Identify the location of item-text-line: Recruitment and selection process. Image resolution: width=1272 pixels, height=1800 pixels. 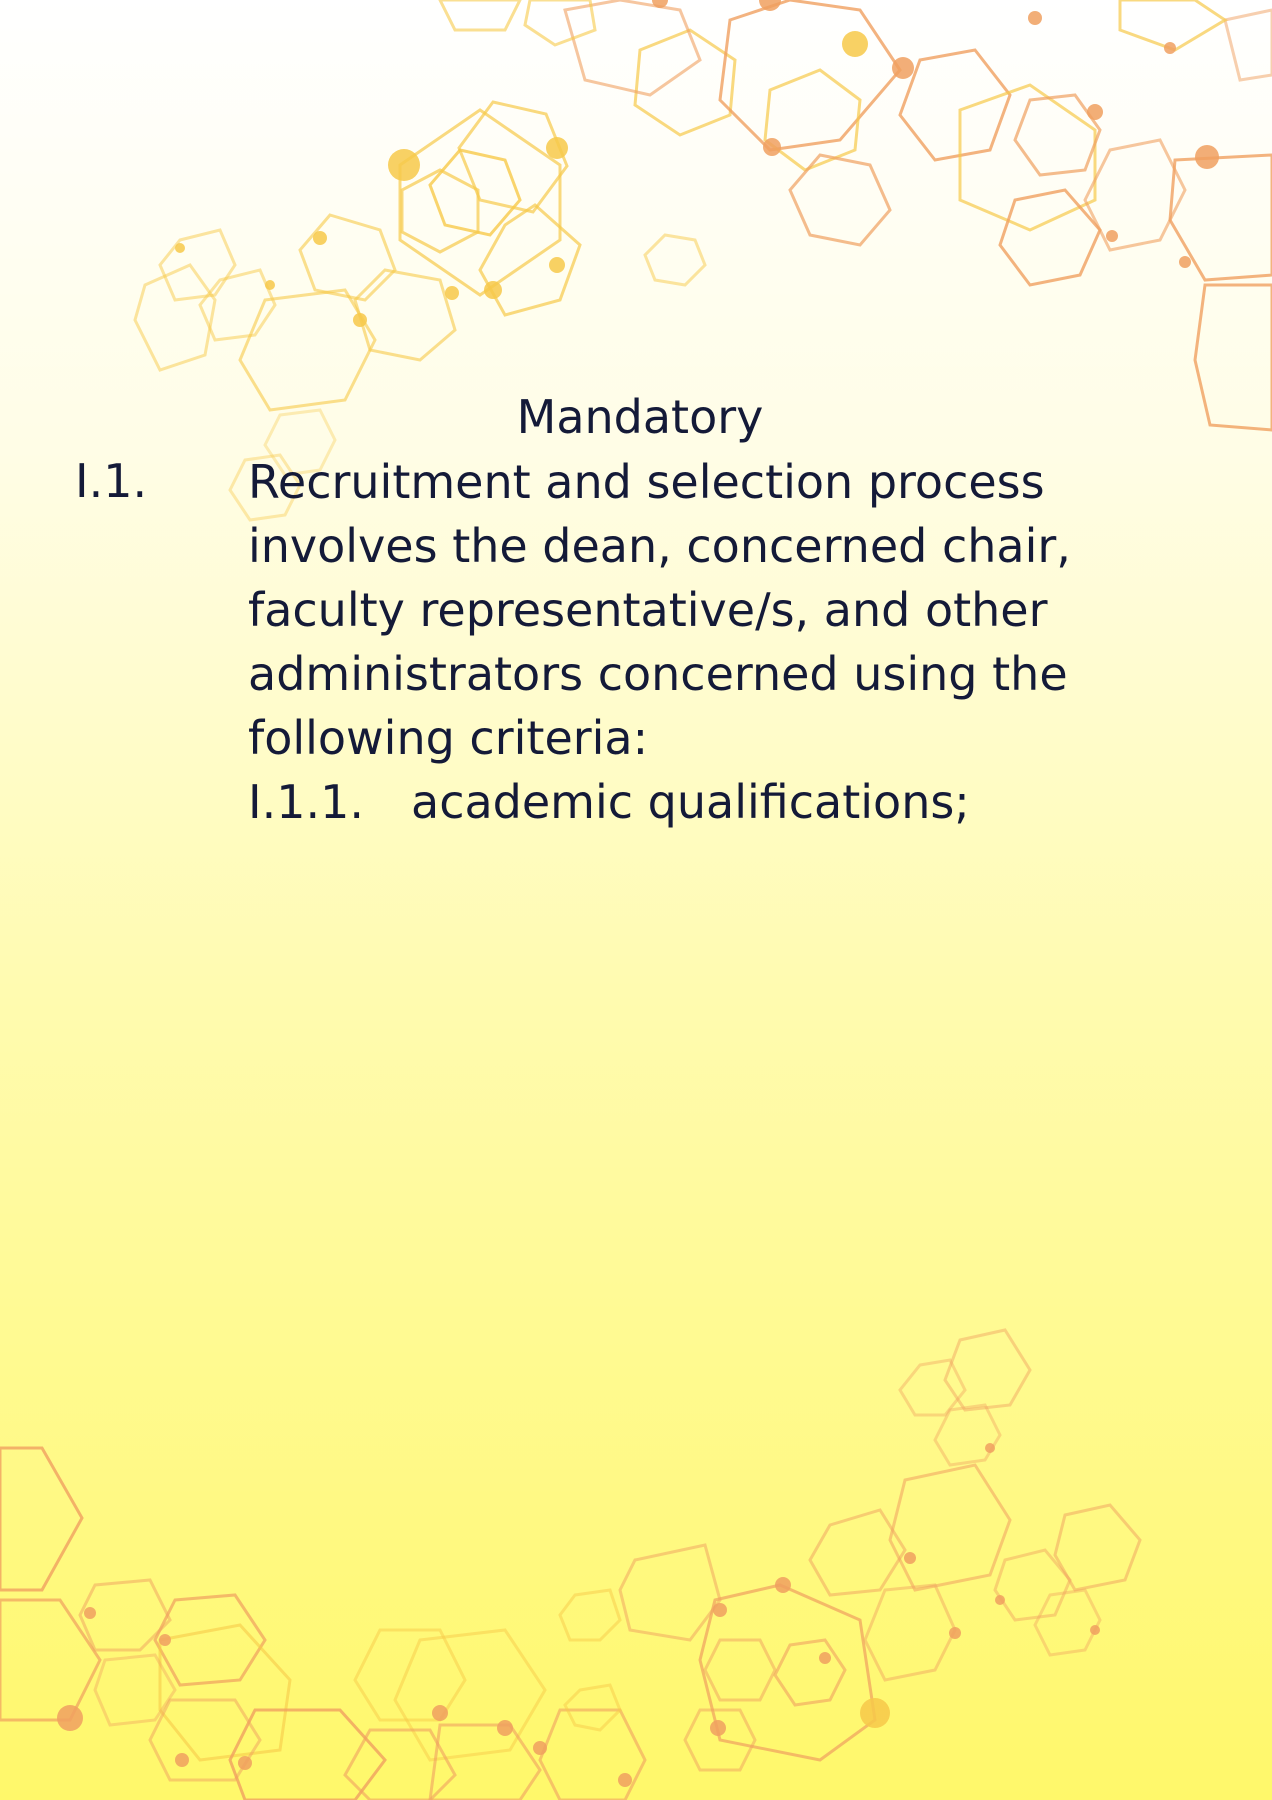
(646, 482).